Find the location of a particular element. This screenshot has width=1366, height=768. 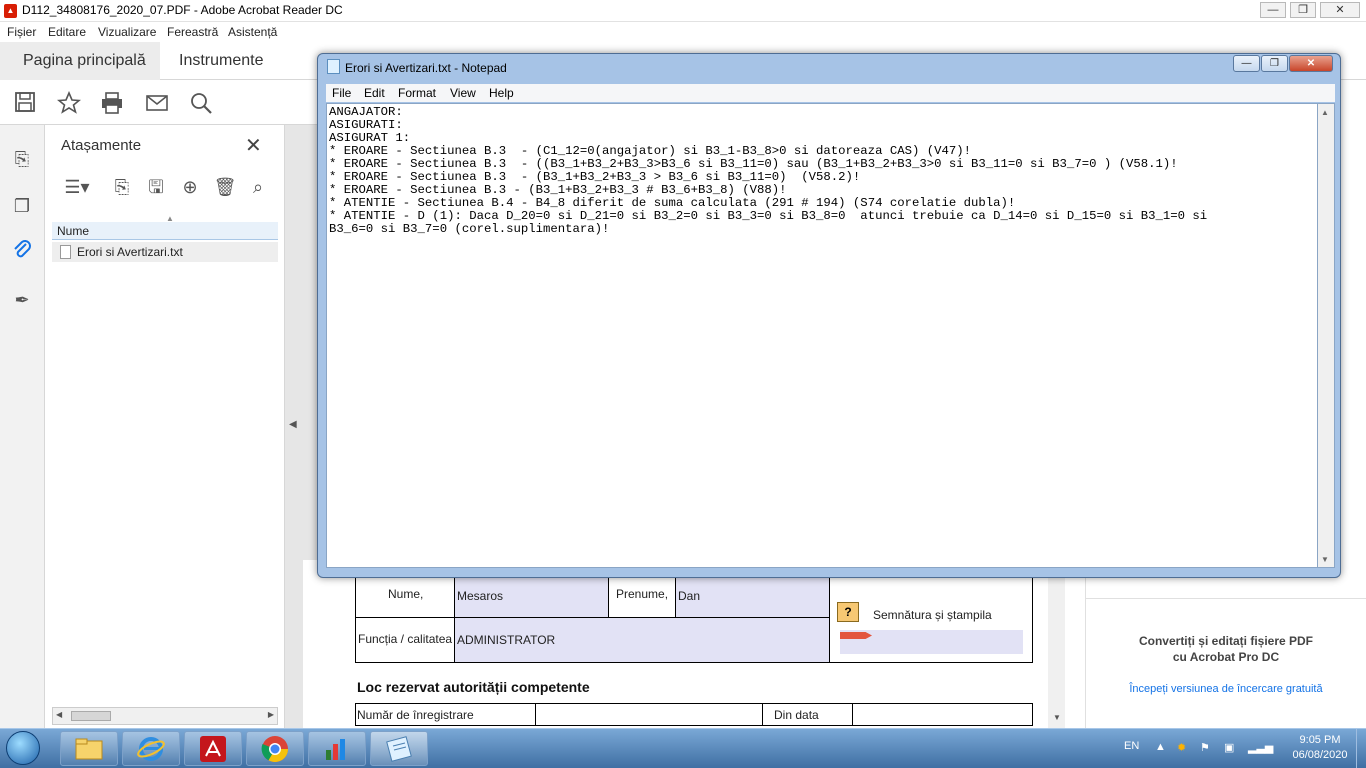

promo-divider is located at coordinates (1225, 598).